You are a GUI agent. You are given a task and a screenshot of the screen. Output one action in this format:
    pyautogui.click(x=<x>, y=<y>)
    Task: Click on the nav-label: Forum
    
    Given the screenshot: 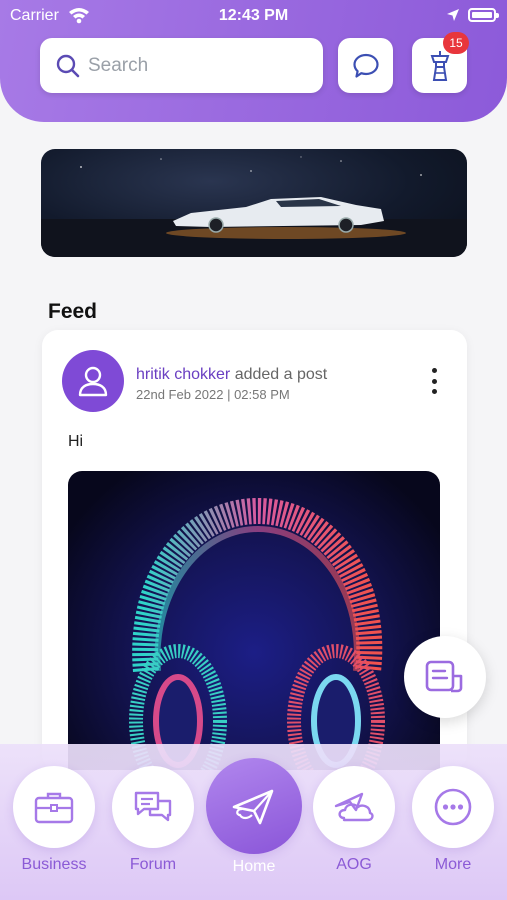 What is the action you would take?
    pyautogui.click(x=153, y=864)
    